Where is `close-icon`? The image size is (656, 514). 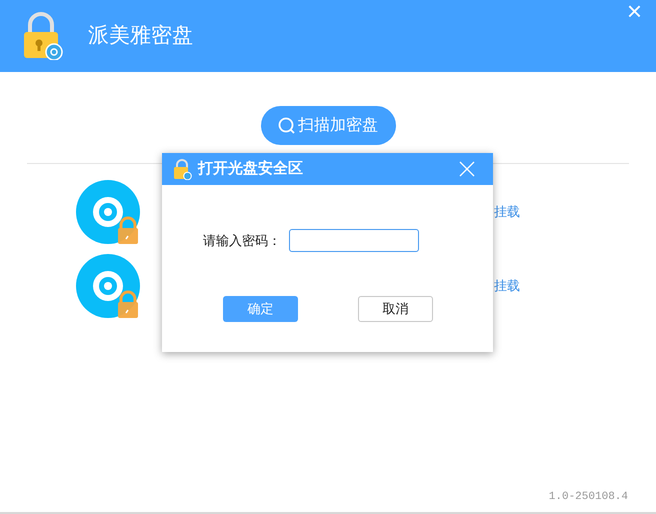
close-icon is located at coordinates (467, 169).